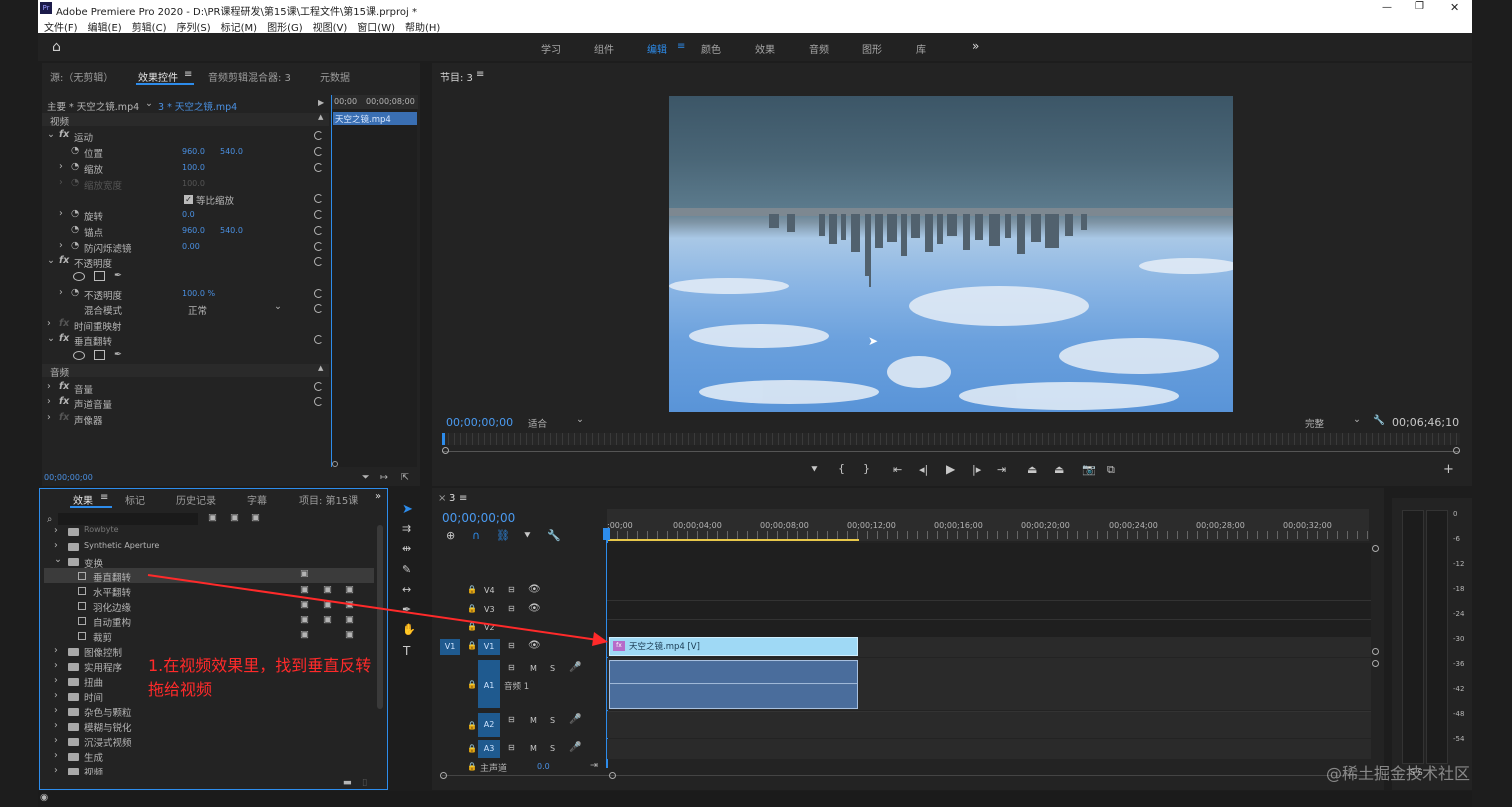 The image size is (1512, 807). I want to click on playhead-head, so click(606, 534).